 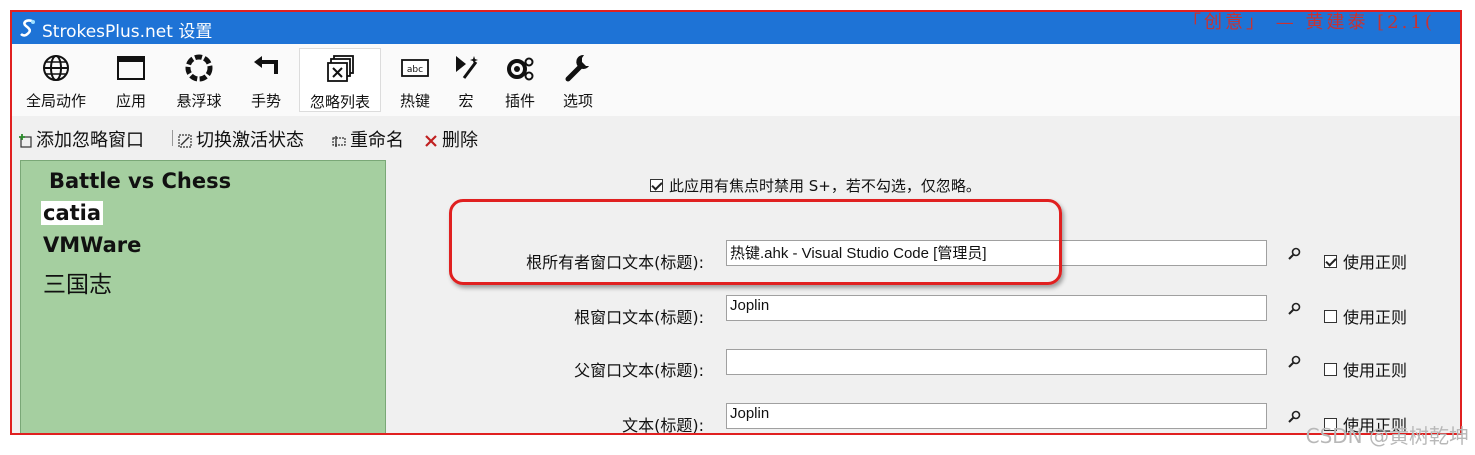 I want to click on turn-arrow-icon, so click(x=266, y=65).